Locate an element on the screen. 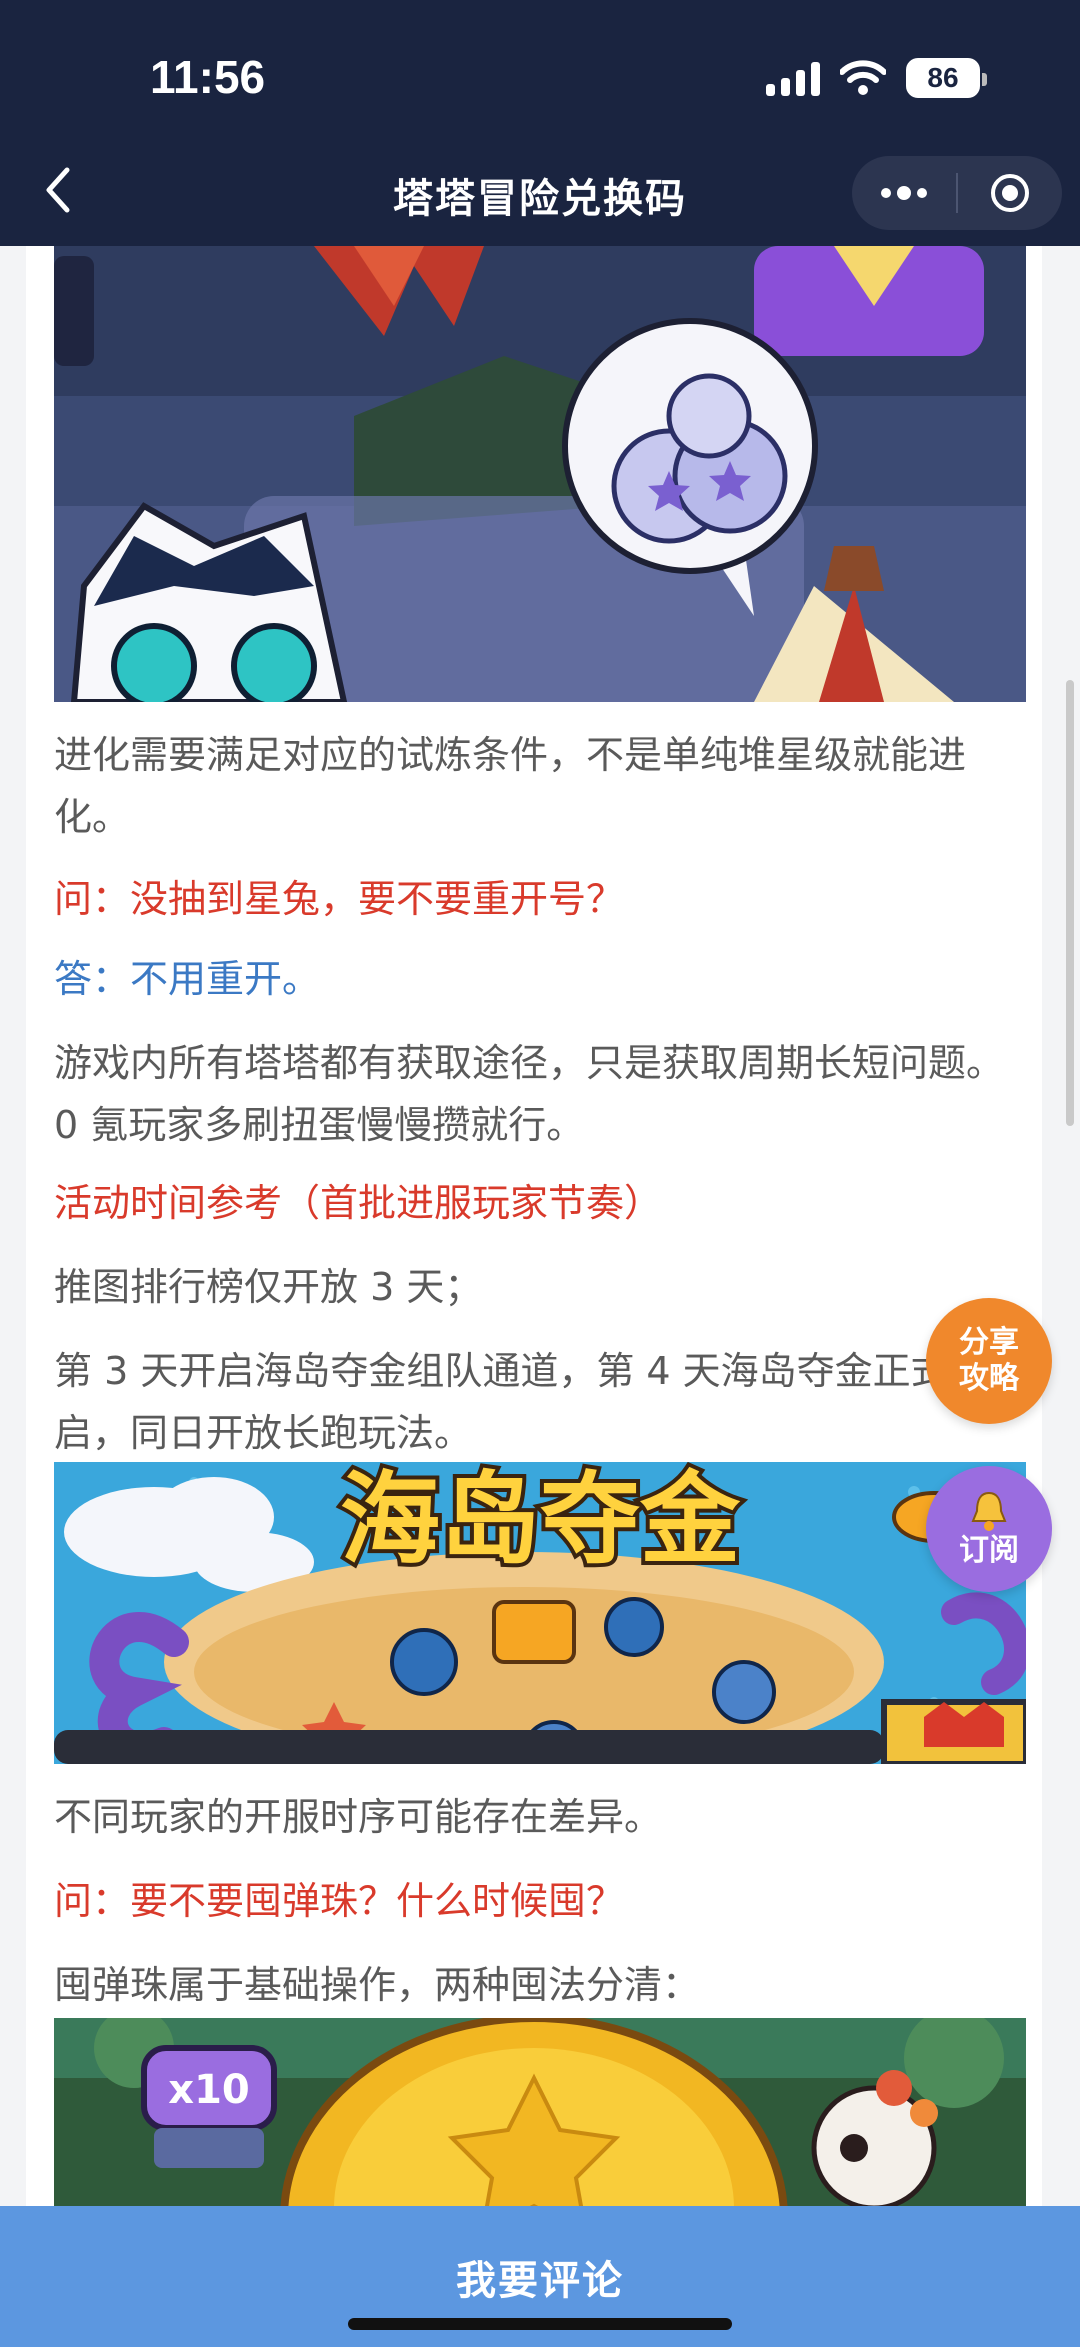  paragraph-leaderboard: 推图排行榜仅开放 3 天； is located at coordinates (268, 1287).